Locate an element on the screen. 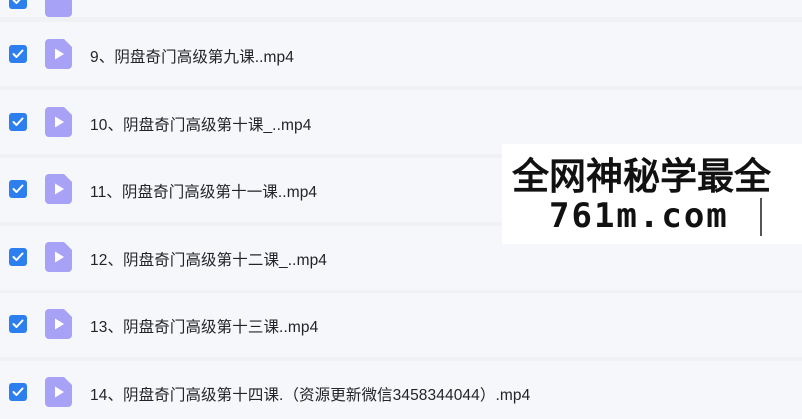 The width and height of the screenshot is (802, 419). file-name: 13、阴盘奇门高级第十三课..mp4 is located at coordinates (204, 327).